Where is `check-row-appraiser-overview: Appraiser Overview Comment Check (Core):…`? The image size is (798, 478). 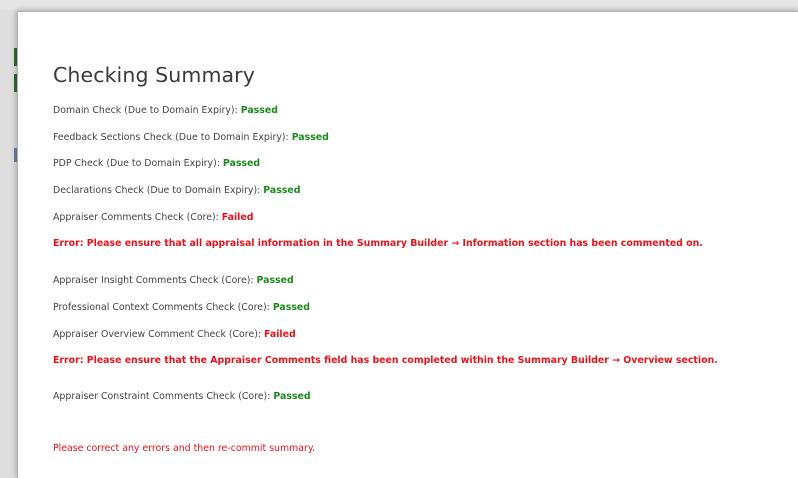 check-row-appraiser-overview: Appraiser Overview Comment Check (Core):… is located at coordinates (174, 334).